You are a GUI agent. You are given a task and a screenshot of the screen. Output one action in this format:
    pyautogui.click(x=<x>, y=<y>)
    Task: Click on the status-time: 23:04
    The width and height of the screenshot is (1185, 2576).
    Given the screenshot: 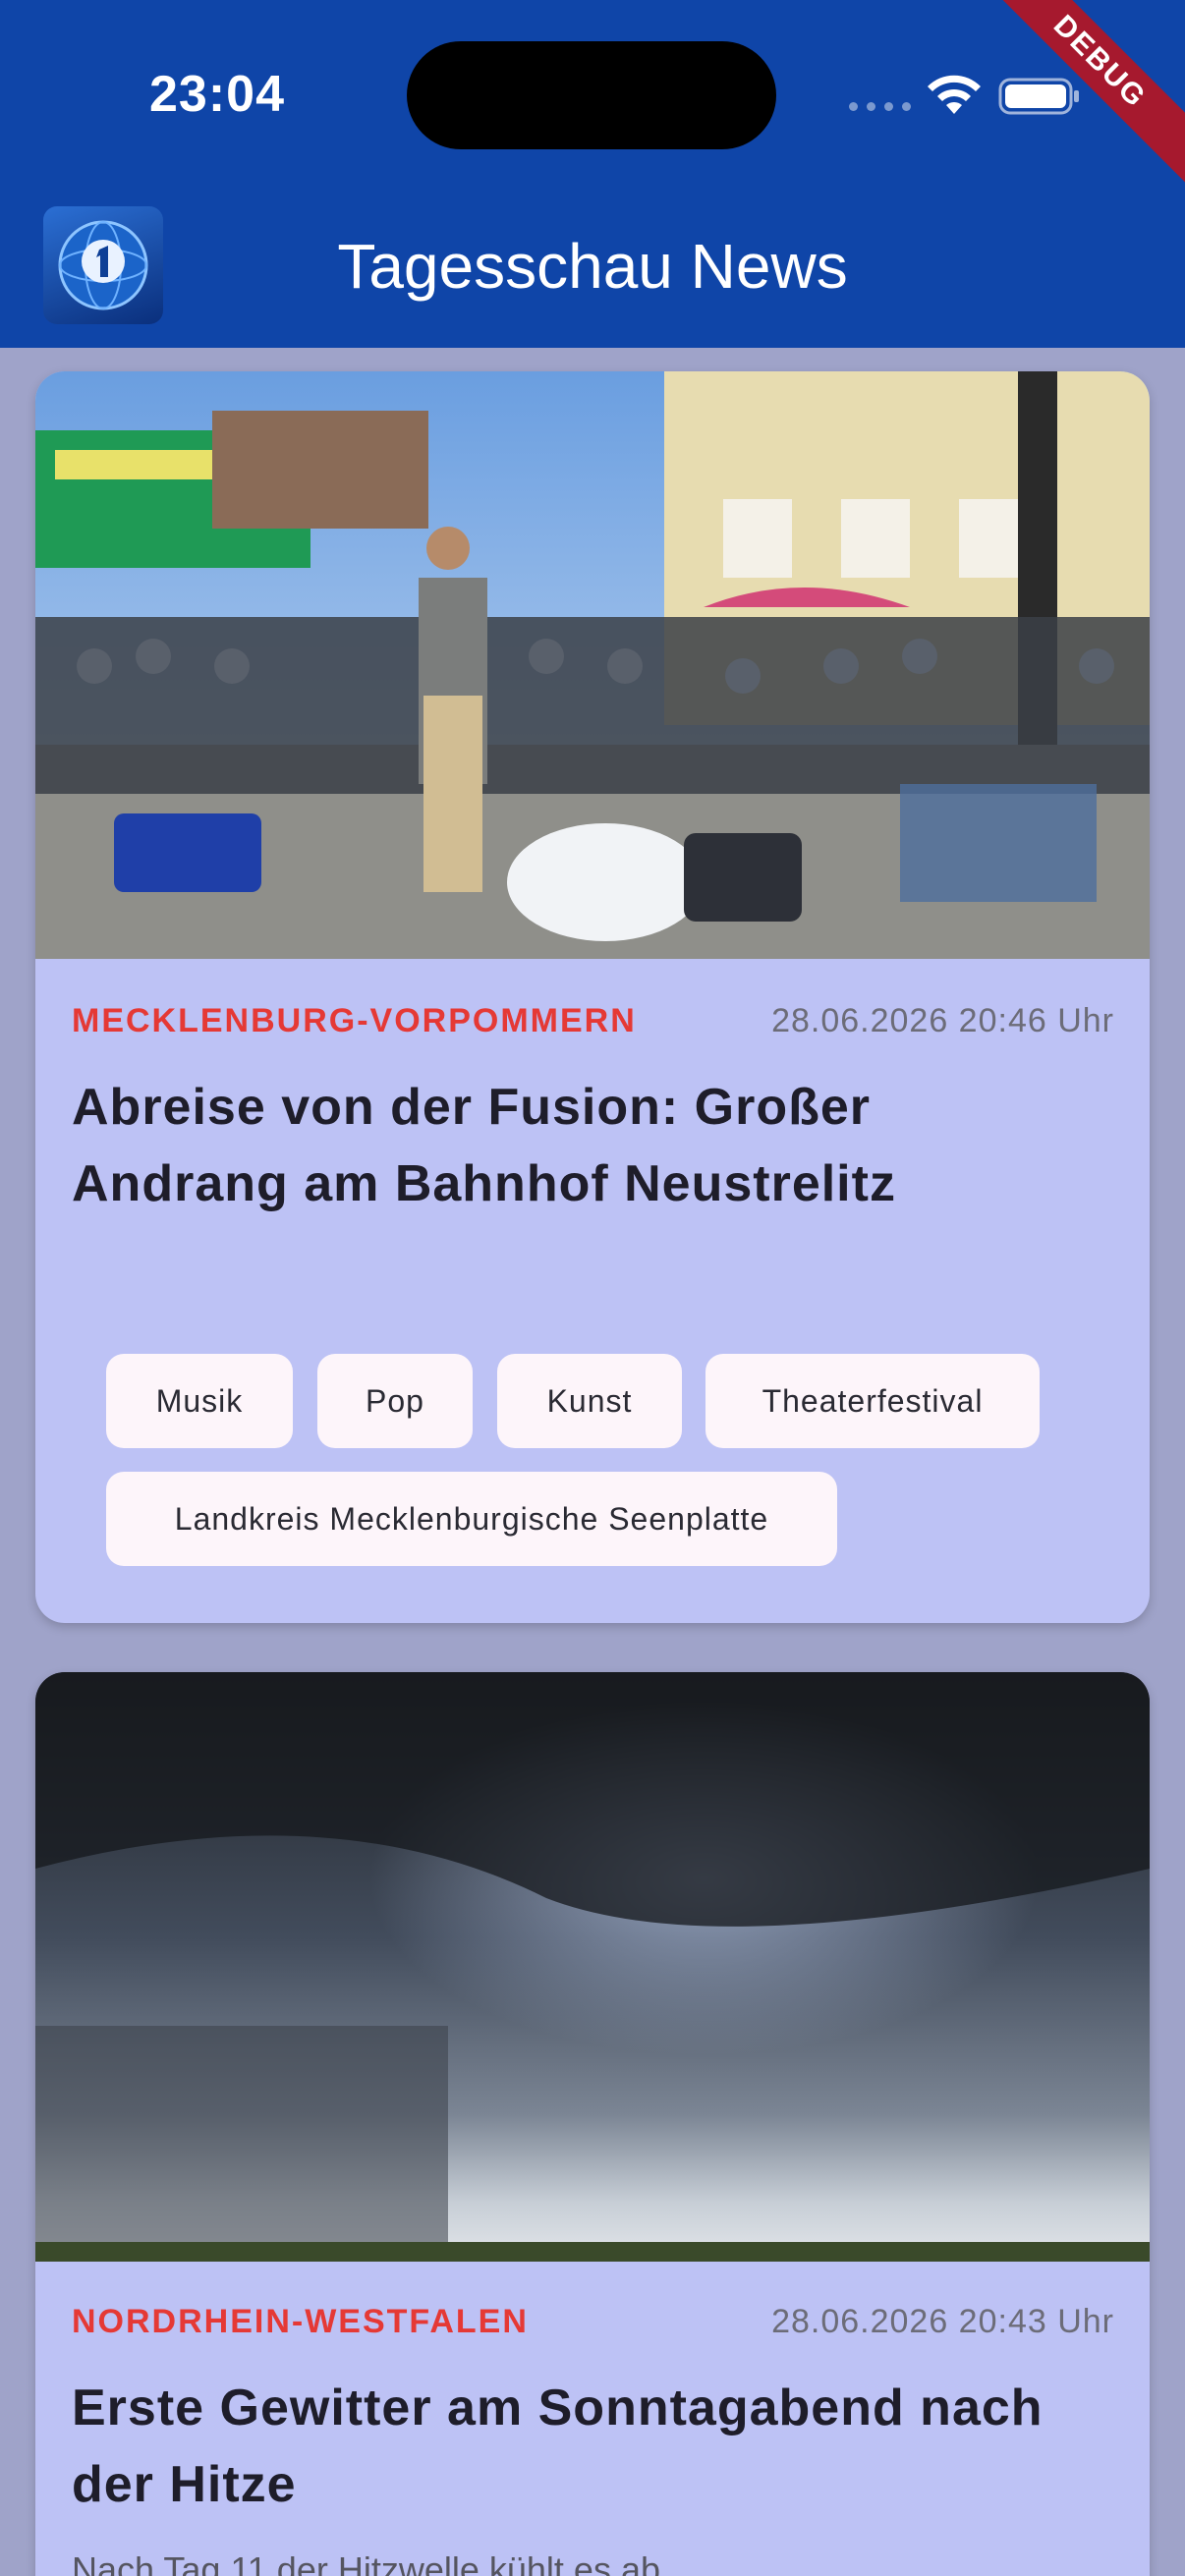 What is the action you would take?
    pyautogui.click(x=217, y=94)
    